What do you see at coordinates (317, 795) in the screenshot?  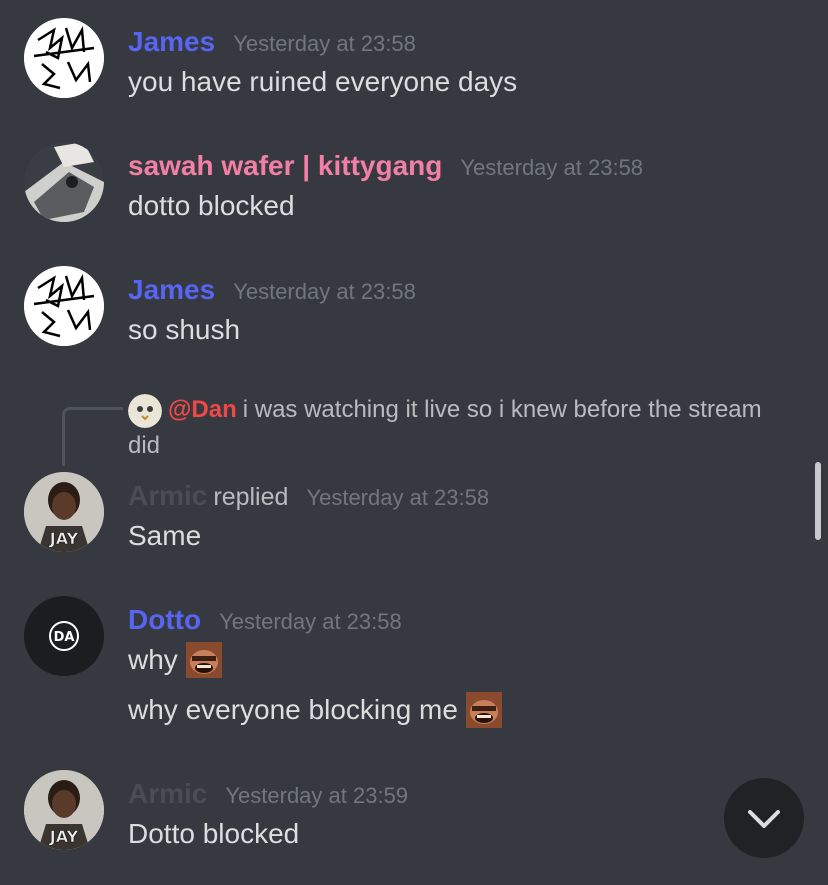 I see `timestamp: Yesterday at 23:59` at bounding box center [317, 795].